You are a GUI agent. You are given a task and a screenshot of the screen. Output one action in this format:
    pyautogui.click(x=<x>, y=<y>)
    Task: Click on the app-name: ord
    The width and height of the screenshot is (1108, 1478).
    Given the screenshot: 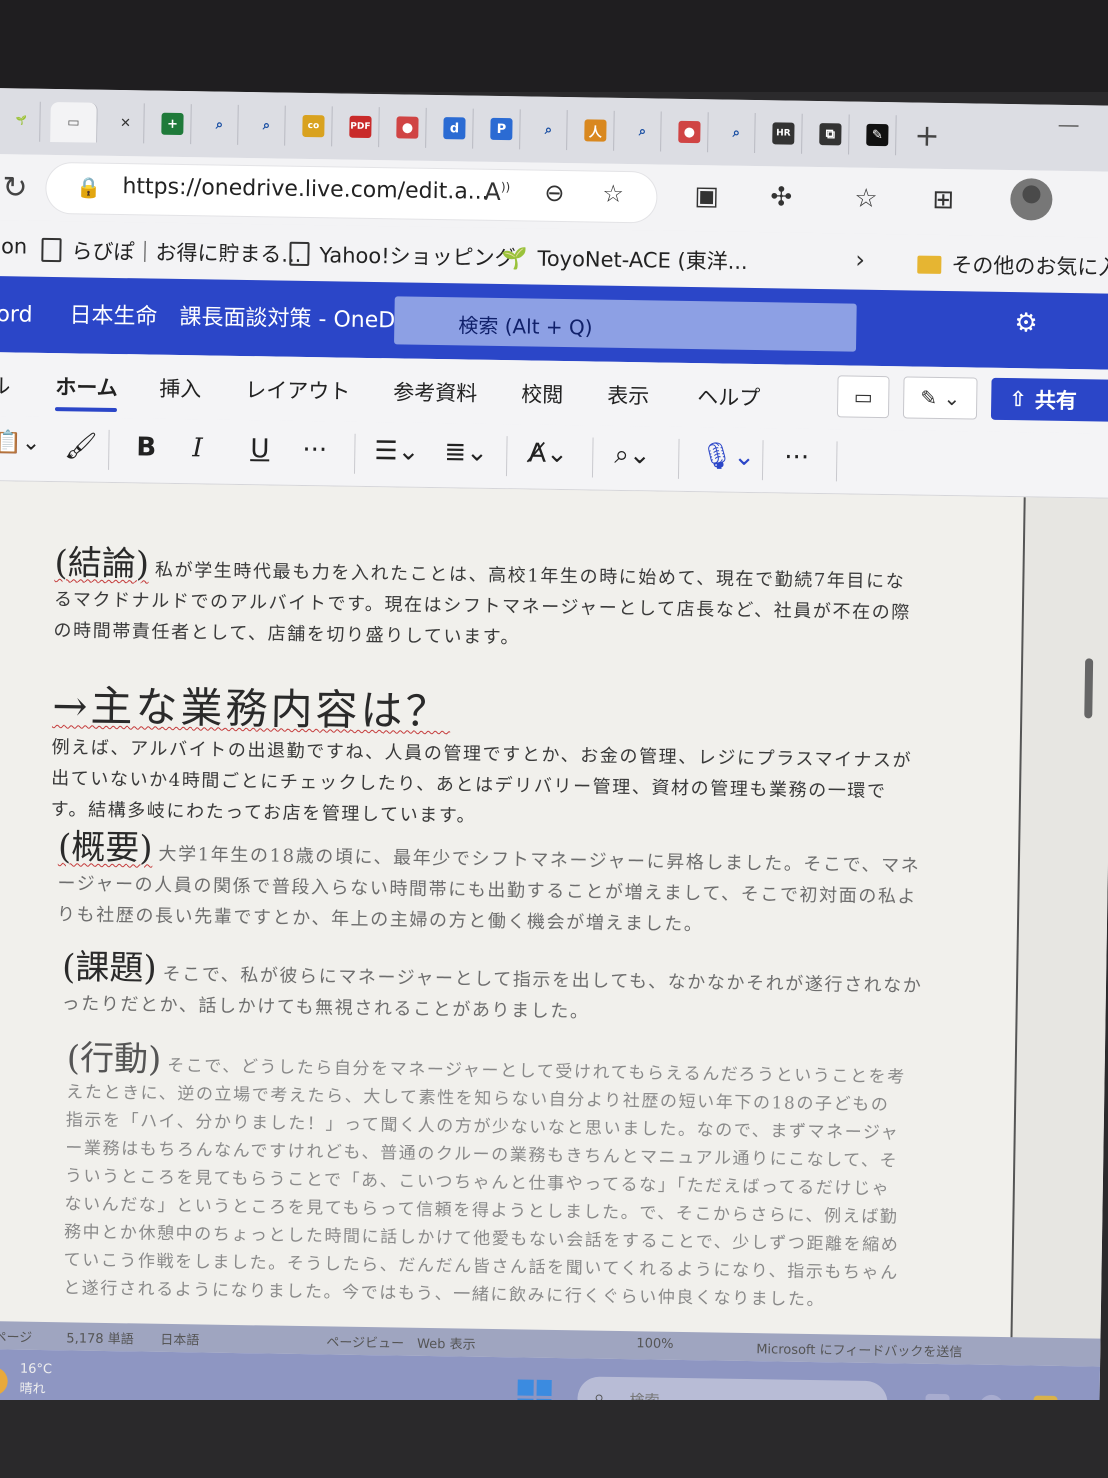 What is the action you would take?
    pyautogui.click(x=16, y=315)
    